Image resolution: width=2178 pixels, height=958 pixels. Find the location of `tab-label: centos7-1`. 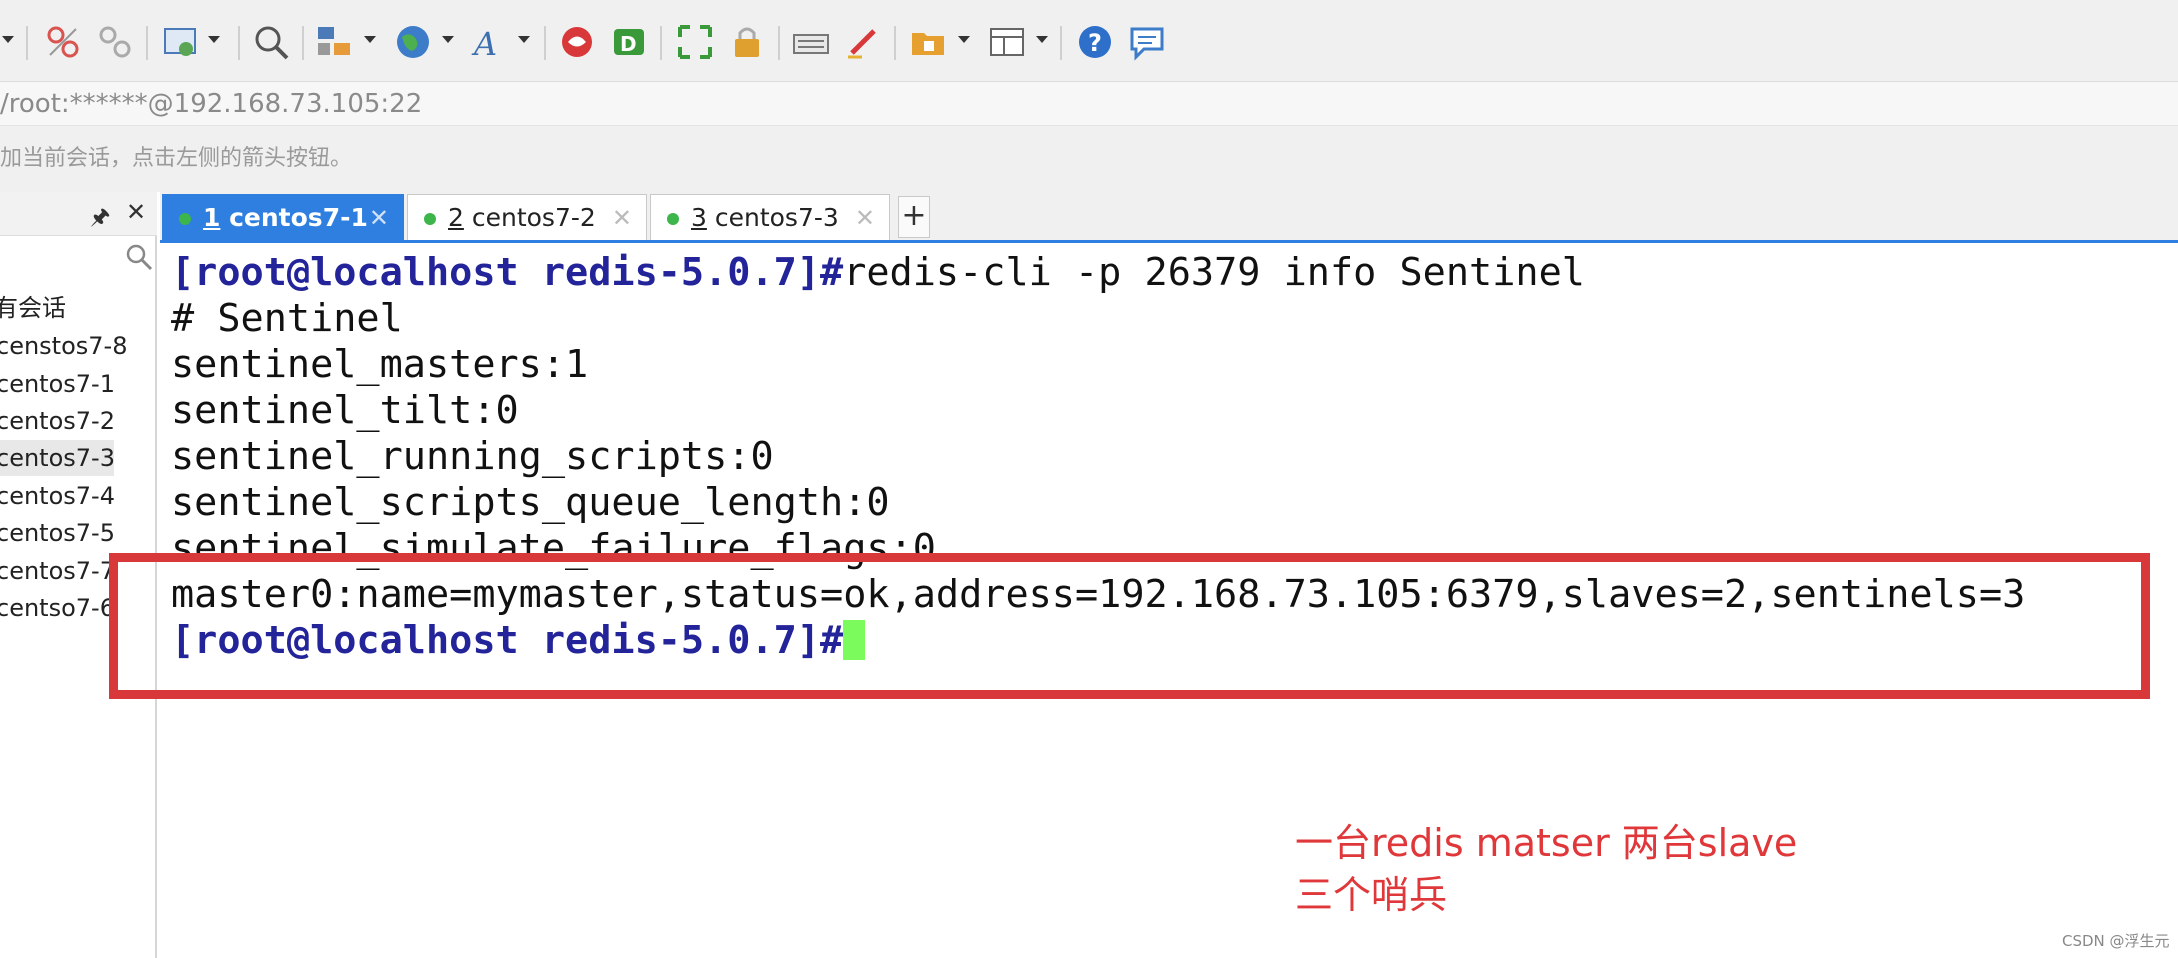

tab-label: centos7-1 is located at coordinates (294, 217).